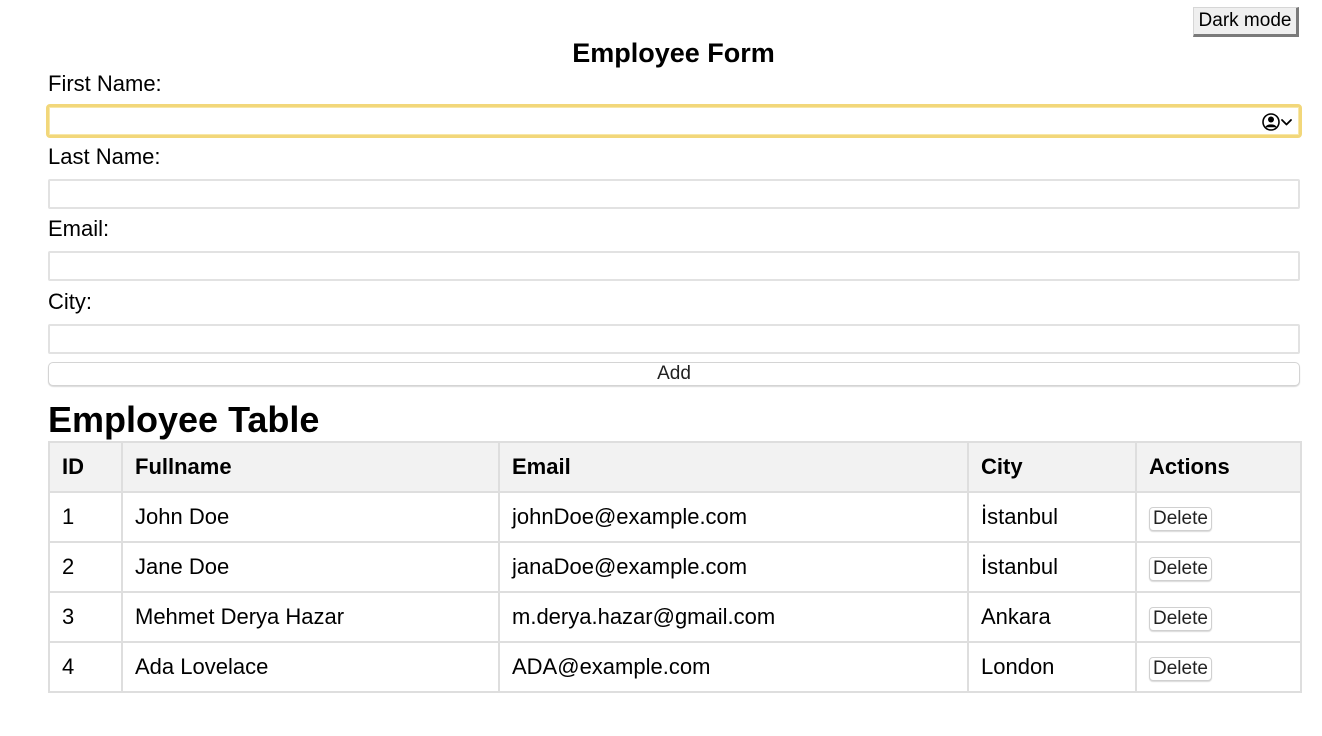 The width and height of the screenshot is (1322, 736). What do you see at coordinates (310, 467) in the screenshot?
I see `column-header-fullname: Fullname` at bounding box center [310, 467].